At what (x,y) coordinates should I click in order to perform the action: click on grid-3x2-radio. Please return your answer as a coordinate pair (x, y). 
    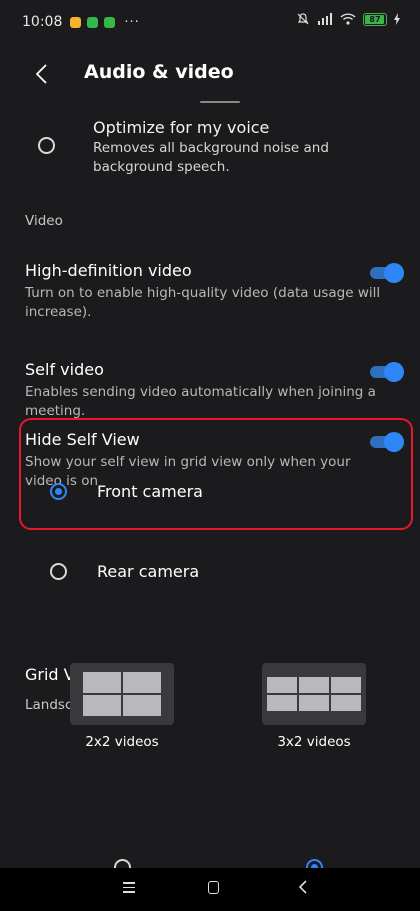
    Looking at the image, I should click on (314, 863).